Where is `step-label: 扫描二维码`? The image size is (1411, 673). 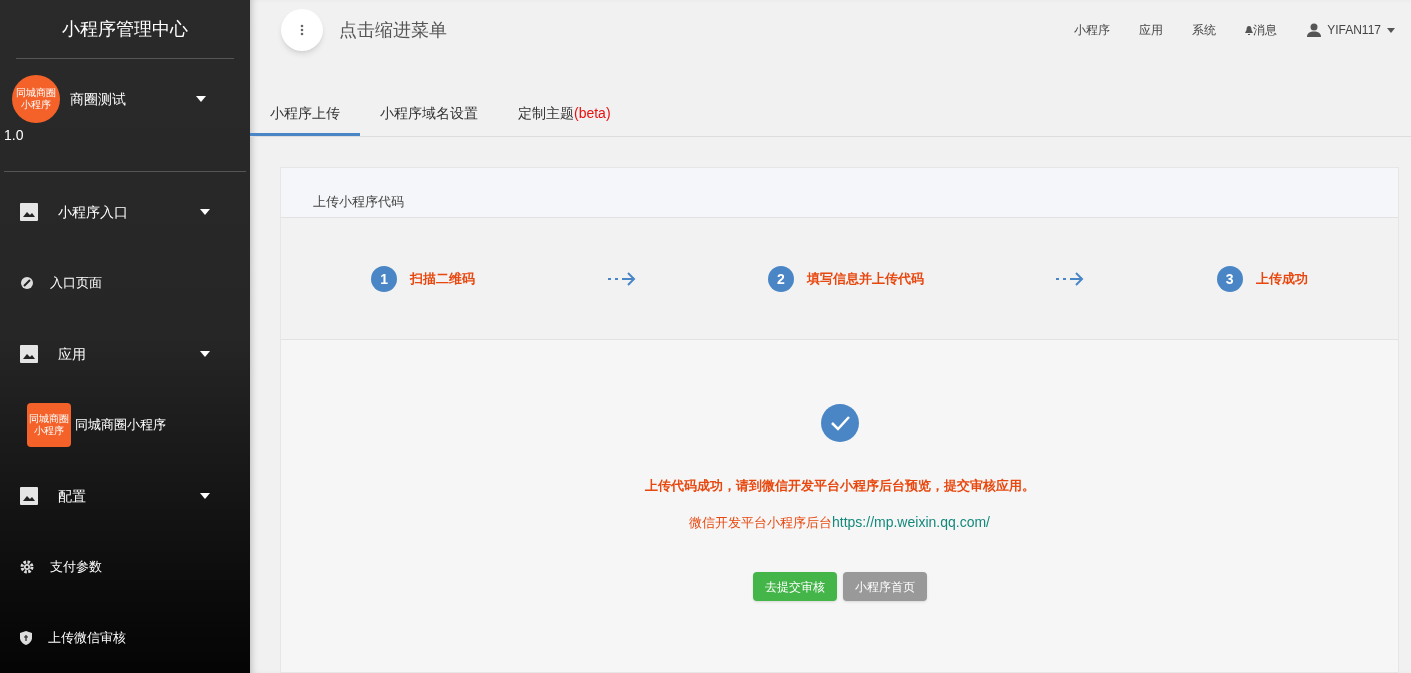
step-label: 扫描二维码 is located at coordinates (443, 278).